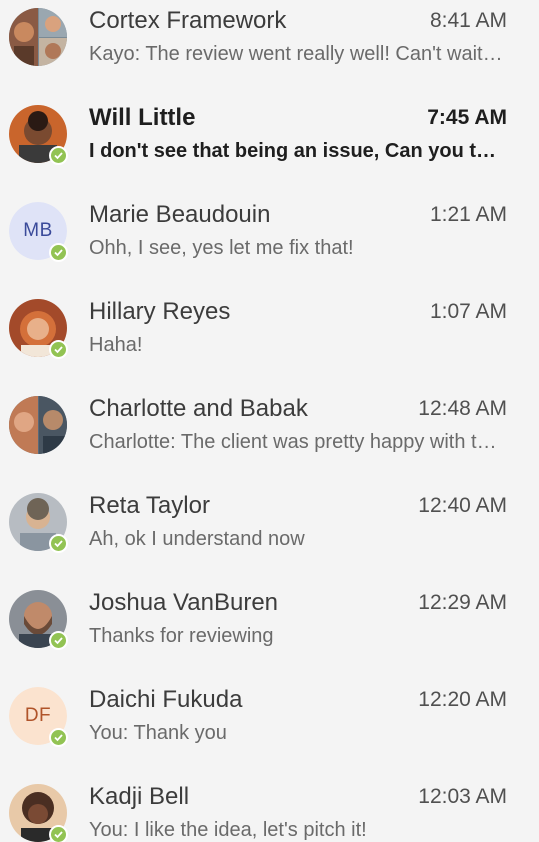 The width and height of the screenshot is (539, 842). What do you see at coordinates (149, 505) in the screenshot?
I see `chat-name: Reta Taylor` at bounding box center [149, 505].